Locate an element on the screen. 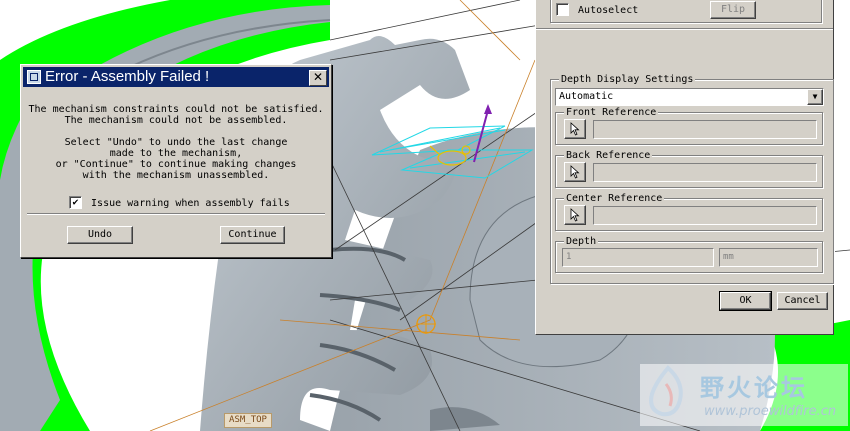  continue-button: Continue is located at coordinates (252, 235).